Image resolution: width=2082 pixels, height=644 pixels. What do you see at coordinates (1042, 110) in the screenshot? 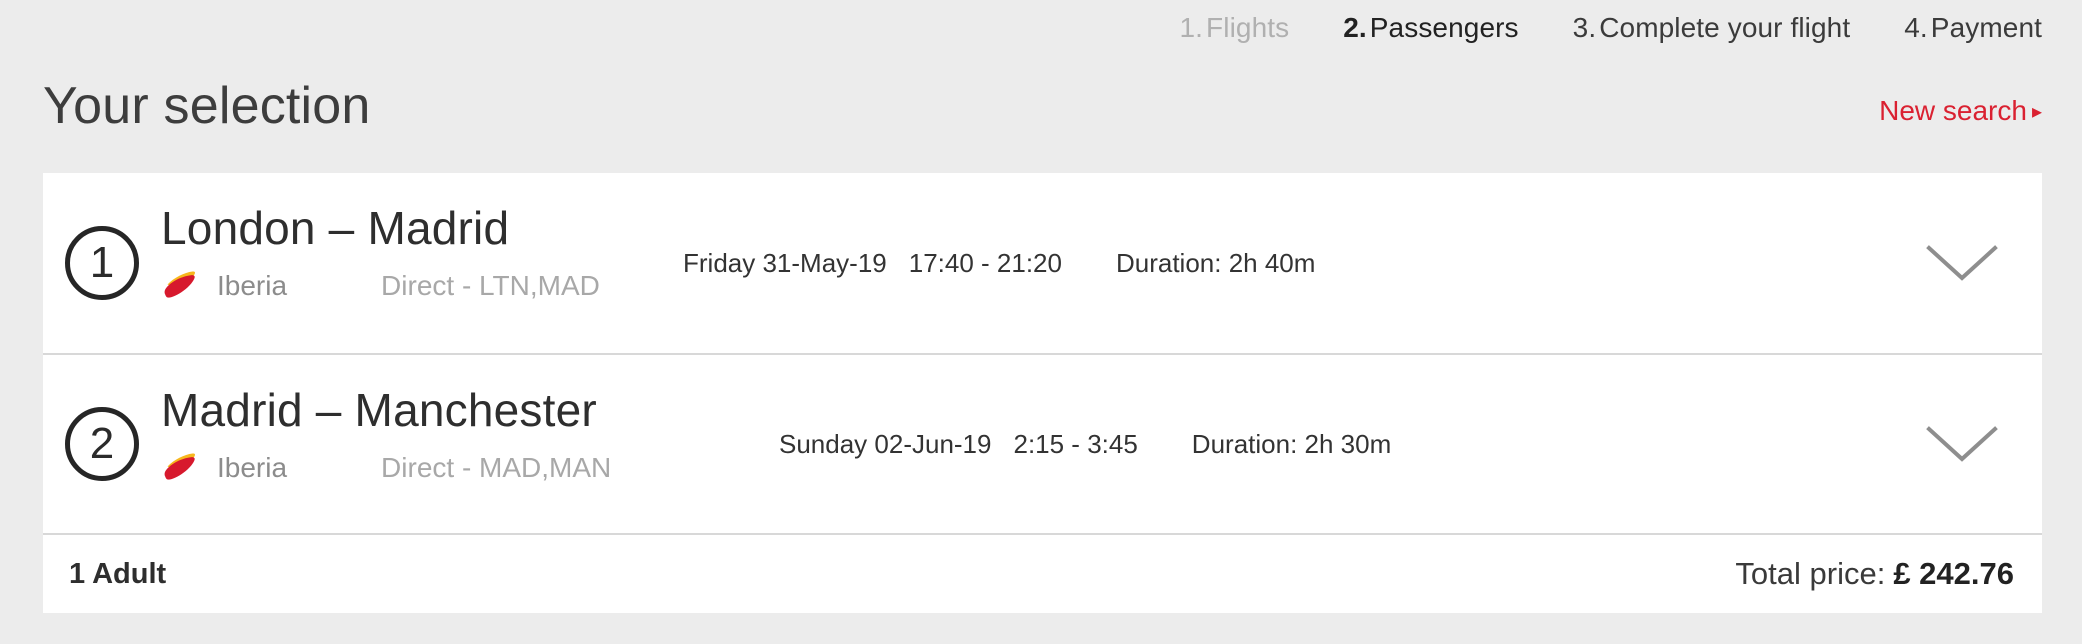
I see `selection-header: Your selection New search ▸` at bounding box center [1042, 110].